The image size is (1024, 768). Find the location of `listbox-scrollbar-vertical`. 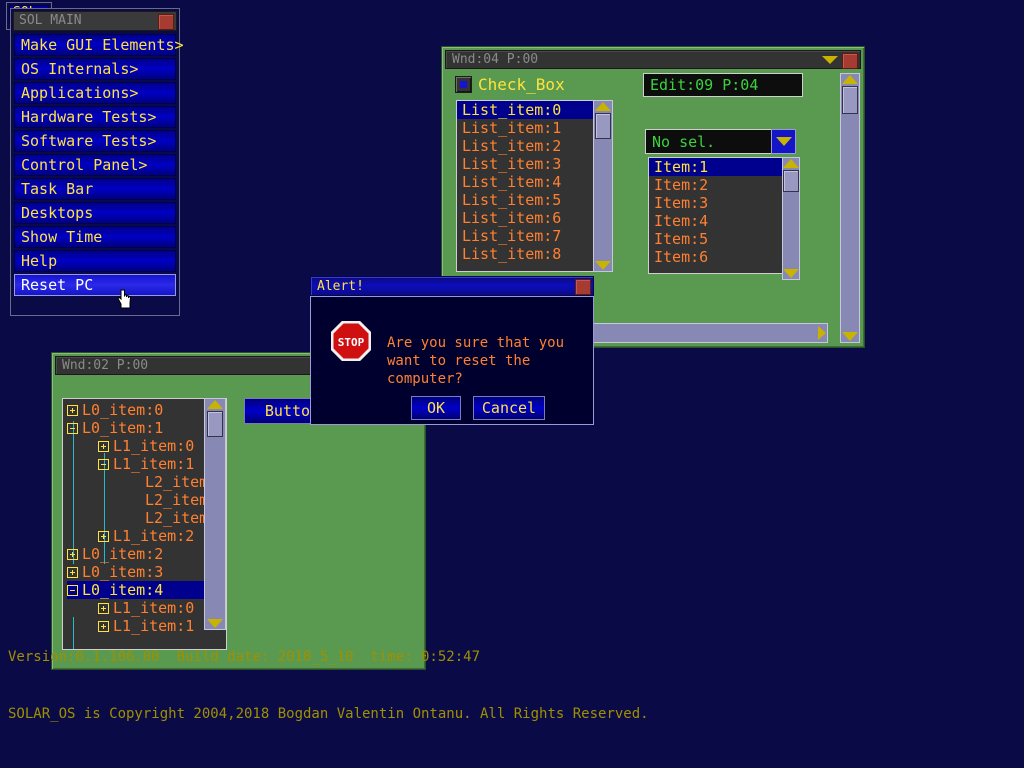

listbox-scrollbar-vertical is located at coordinates (603, 186).